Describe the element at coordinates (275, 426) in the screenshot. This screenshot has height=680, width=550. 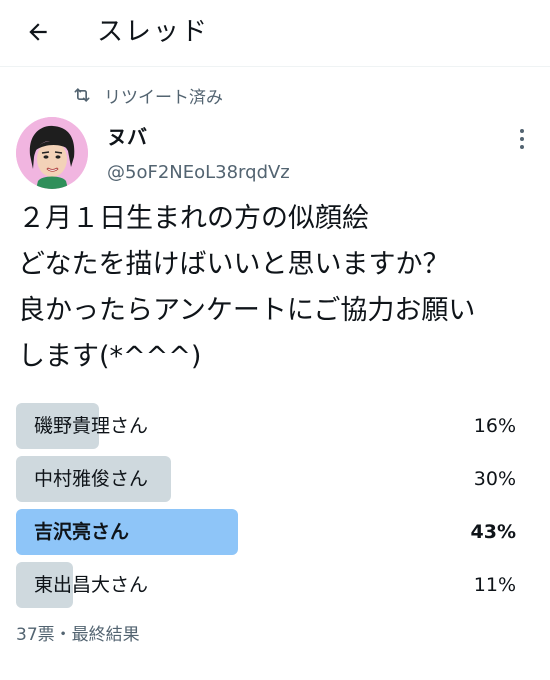
I see `poll-option: 磯野貴理さん 16%` at that location.